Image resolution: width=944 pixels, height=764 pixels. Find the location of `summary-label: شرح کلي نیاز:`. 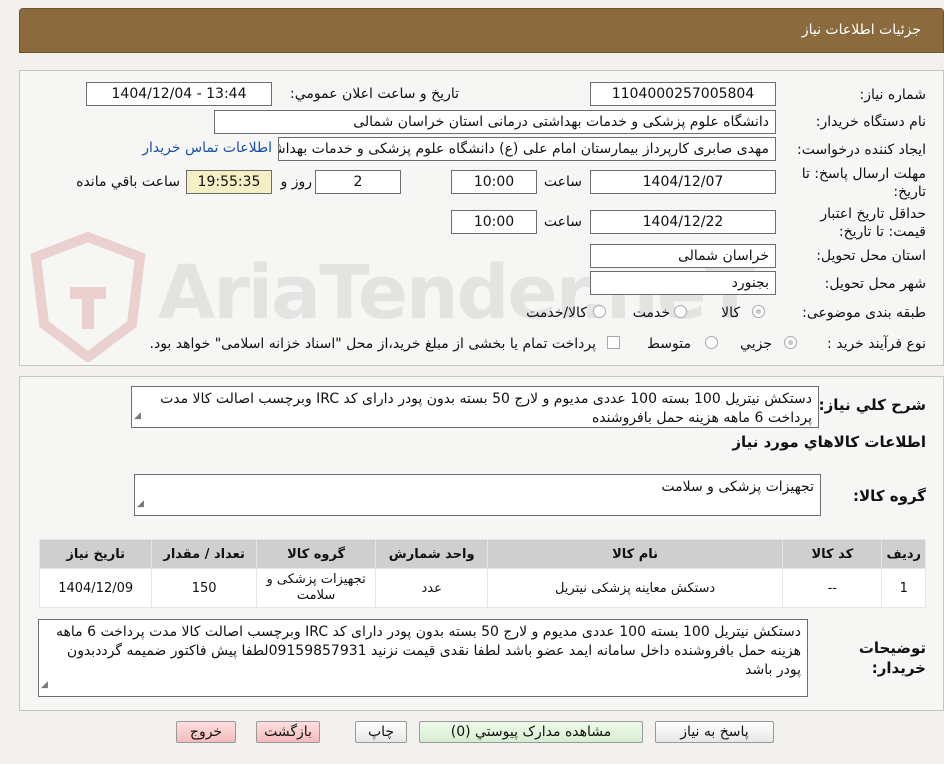

summary-label: شرح کلي نیاز: is located at coordinates (872, 405).